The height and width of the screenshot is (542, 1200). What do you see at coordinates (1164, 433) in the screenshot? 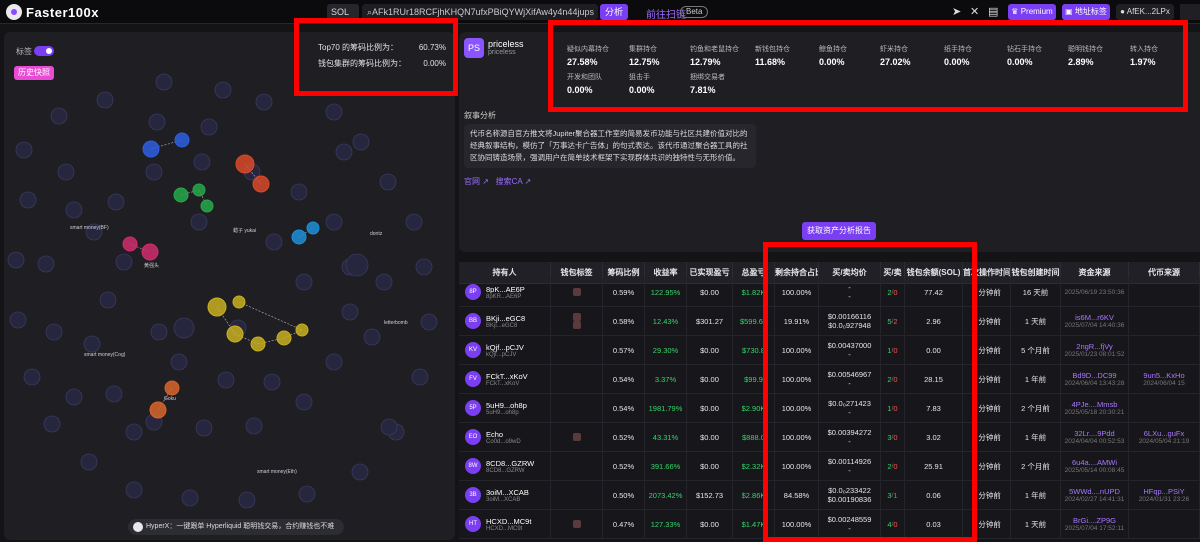
I see `token-source: 6LXu...guFx` at bounding box center [1164, 433].